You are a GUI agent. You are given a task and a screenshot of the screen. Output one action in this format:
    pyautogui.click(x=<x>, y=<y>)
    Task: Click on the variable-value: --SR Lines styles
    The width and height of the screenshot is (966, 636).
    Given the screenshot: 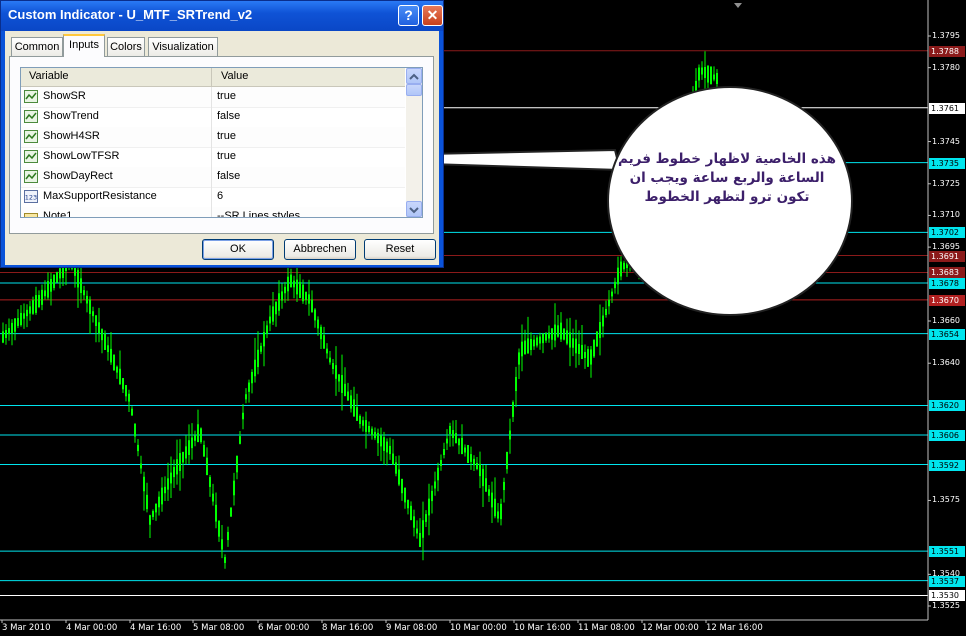 What is the action you would take?
    pyautogui.click(x=258, y=213)
    